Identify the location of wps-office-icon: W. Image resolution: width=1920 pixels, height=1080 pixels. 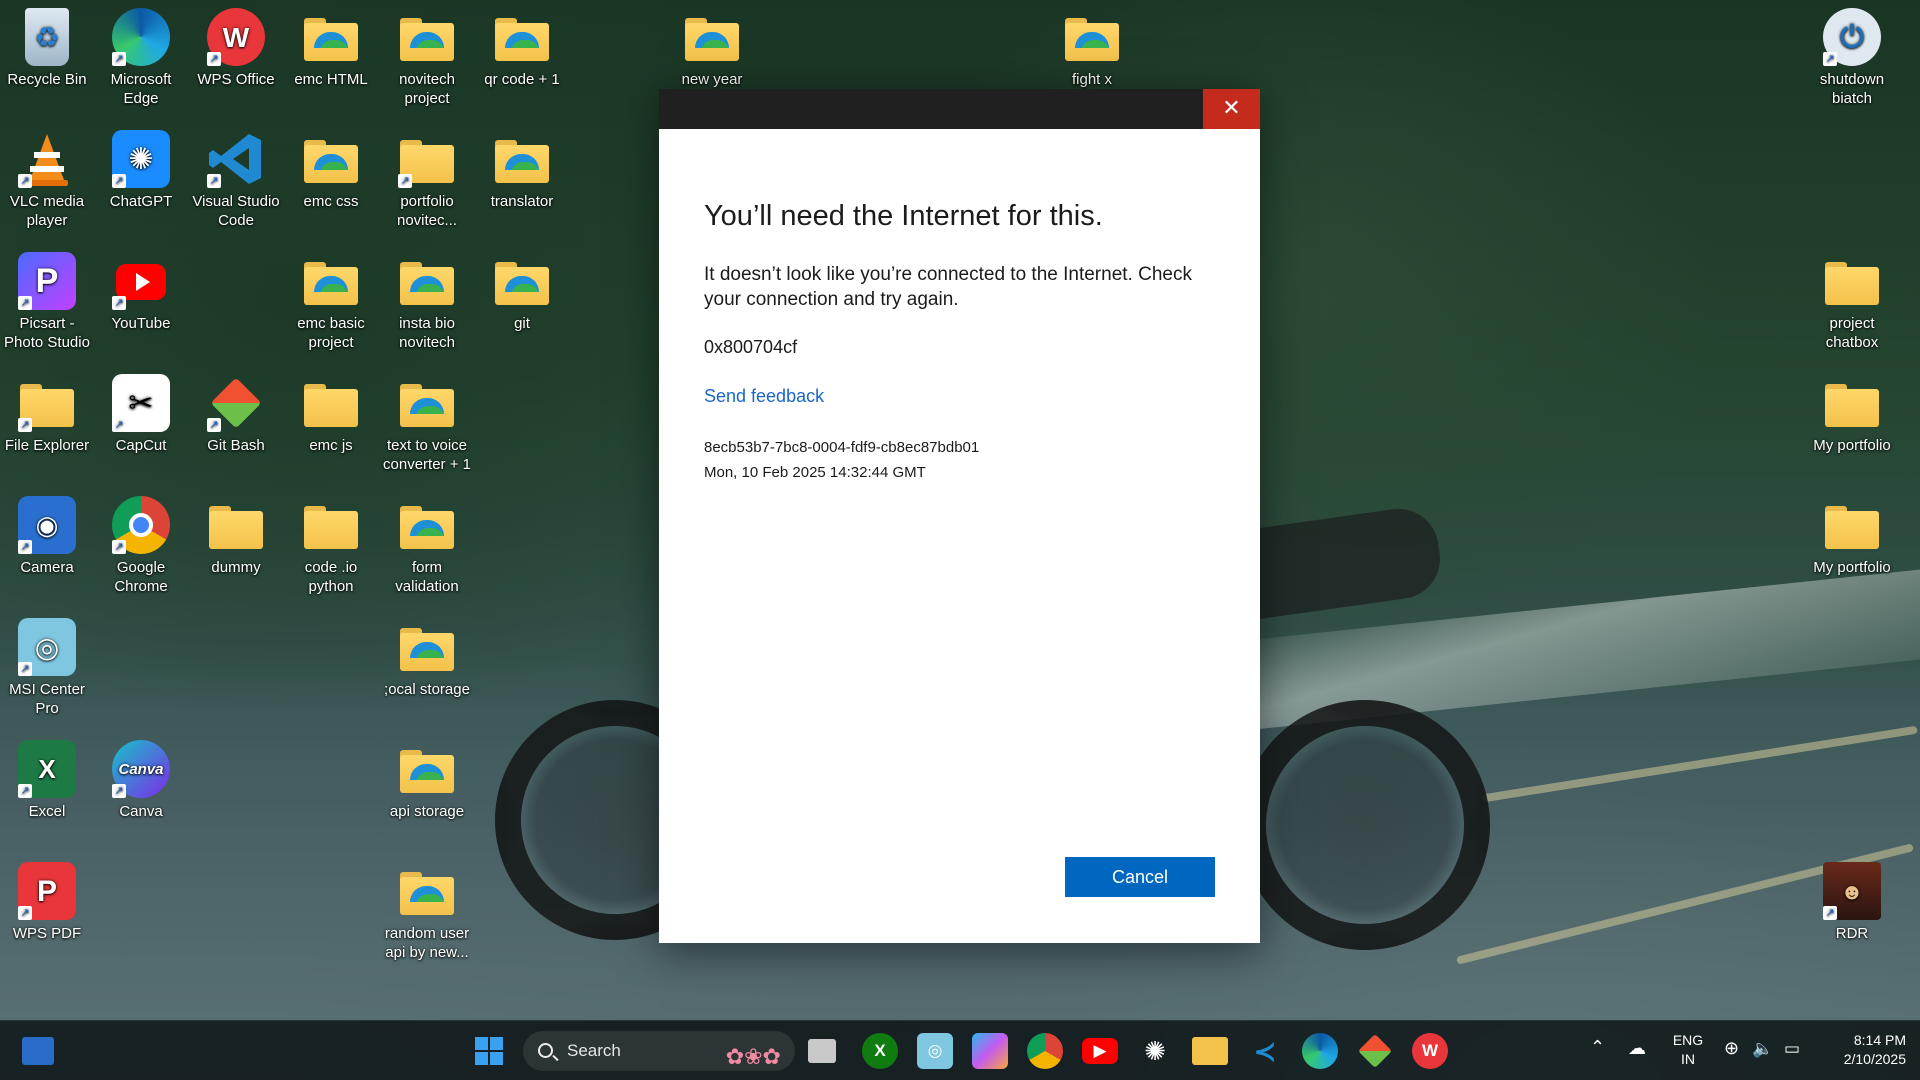
(1430, 1051).